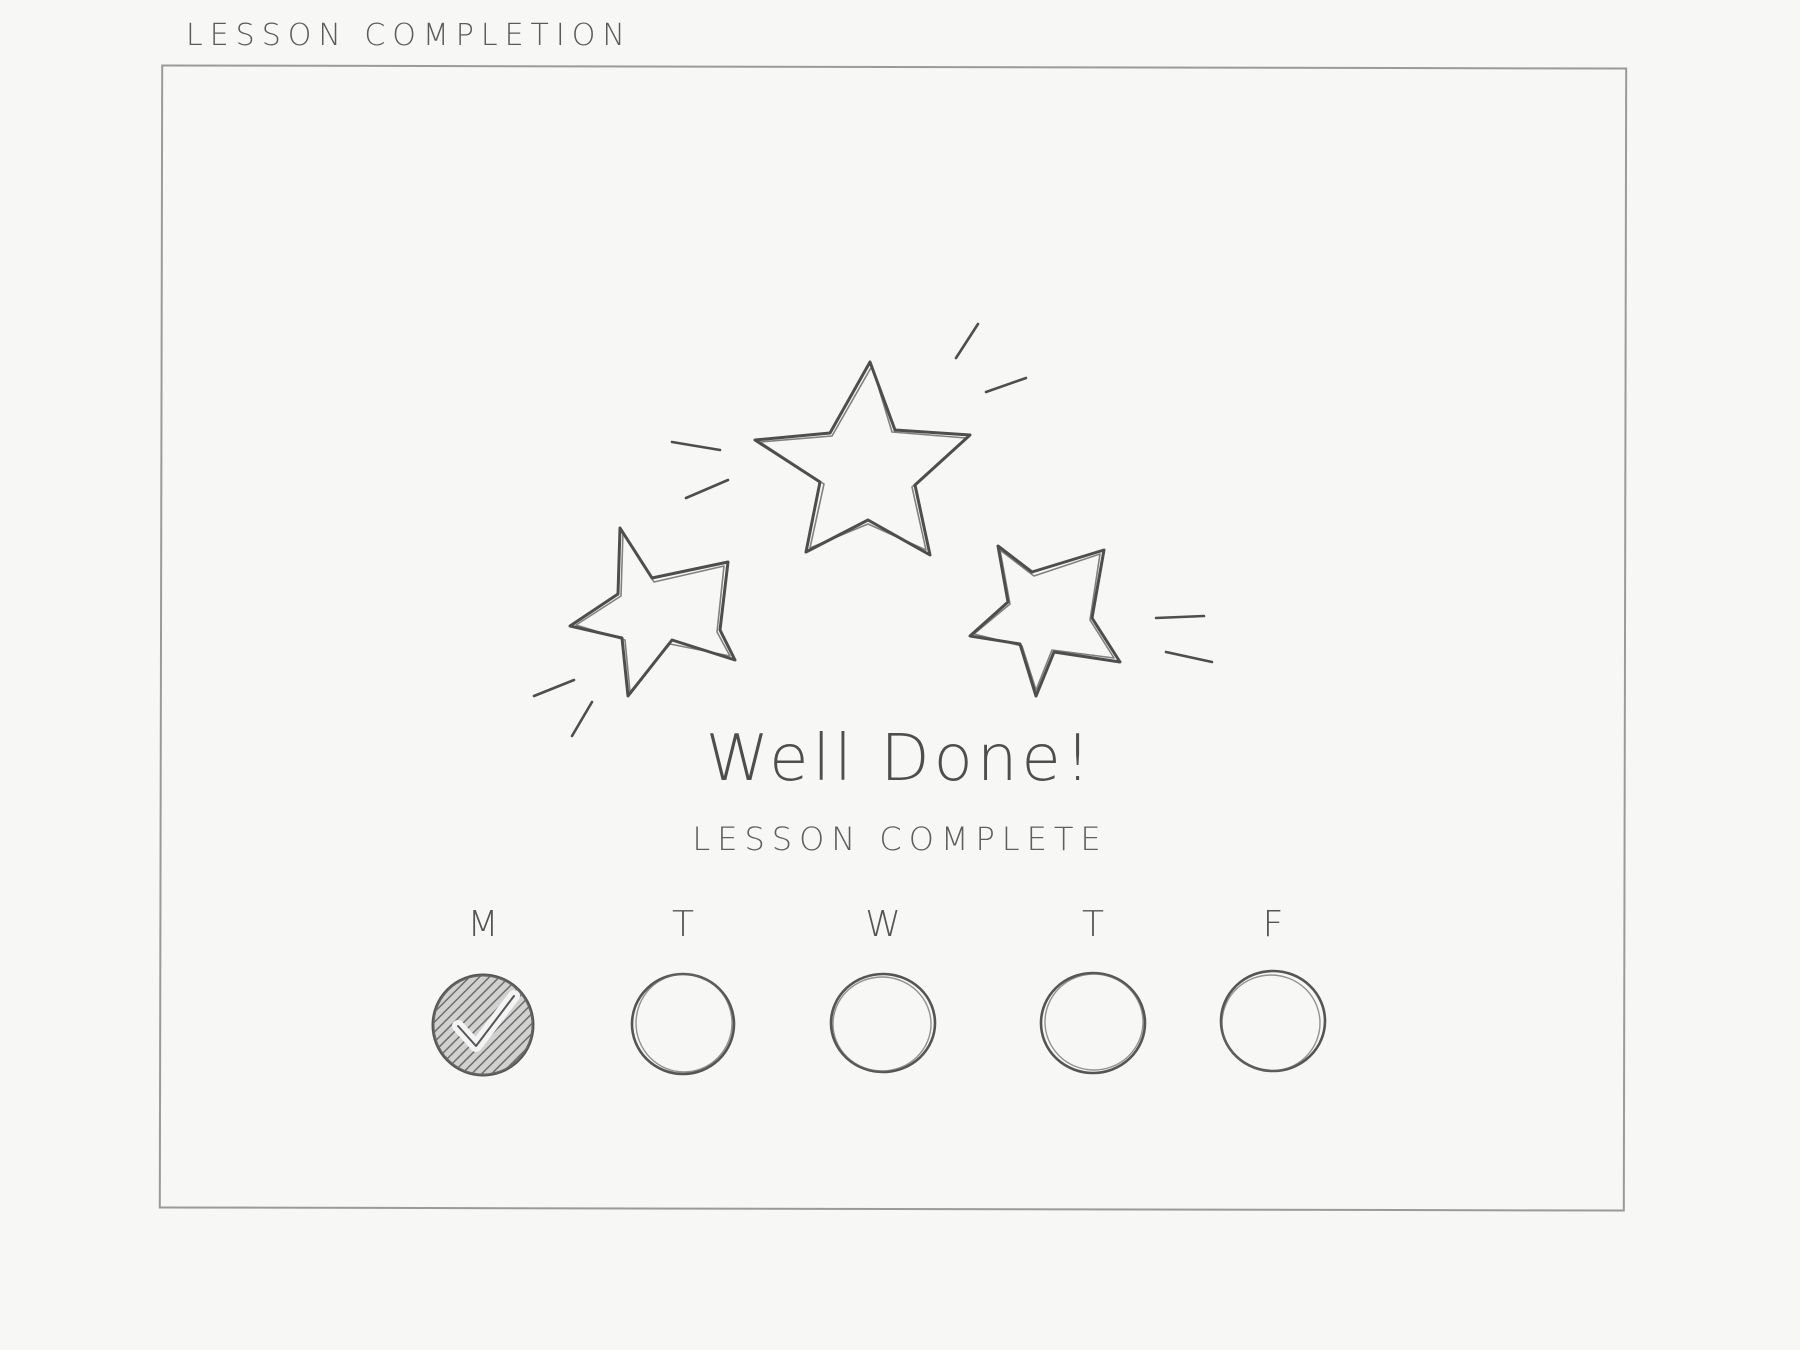 The image size is (1800, 1350). I want to click on star-rating, so click(880, 530).